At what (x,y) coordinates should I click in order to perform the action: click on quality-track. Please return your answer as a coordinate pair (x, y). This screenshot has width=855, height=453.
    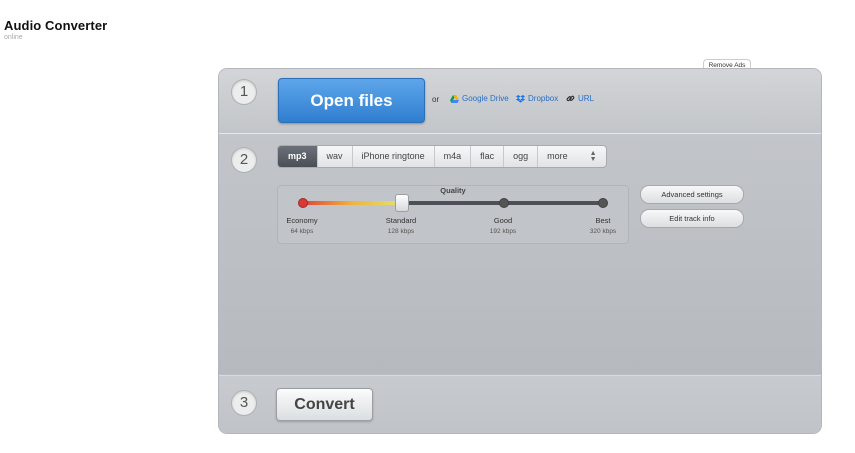
    Looking at the image, I should click on (454, 203).